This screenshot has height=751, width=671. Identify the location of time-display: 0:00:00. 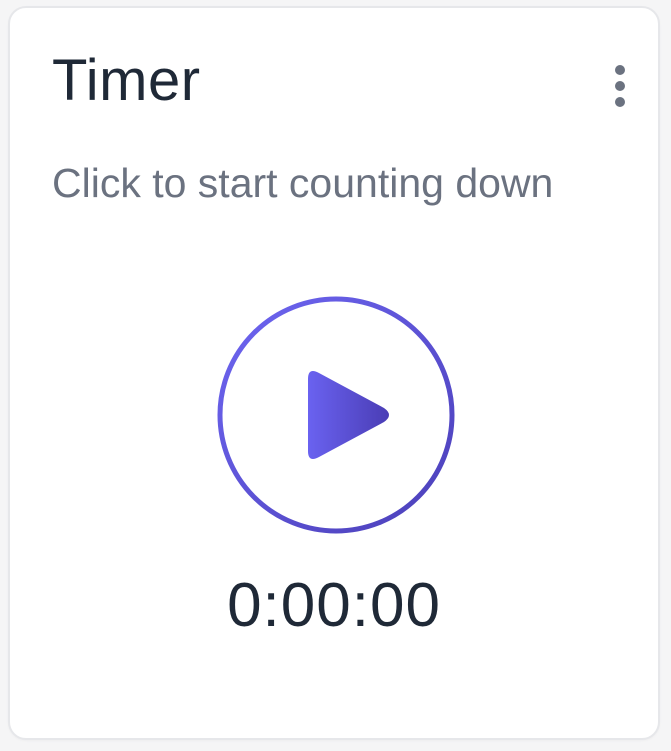
(334, 605).